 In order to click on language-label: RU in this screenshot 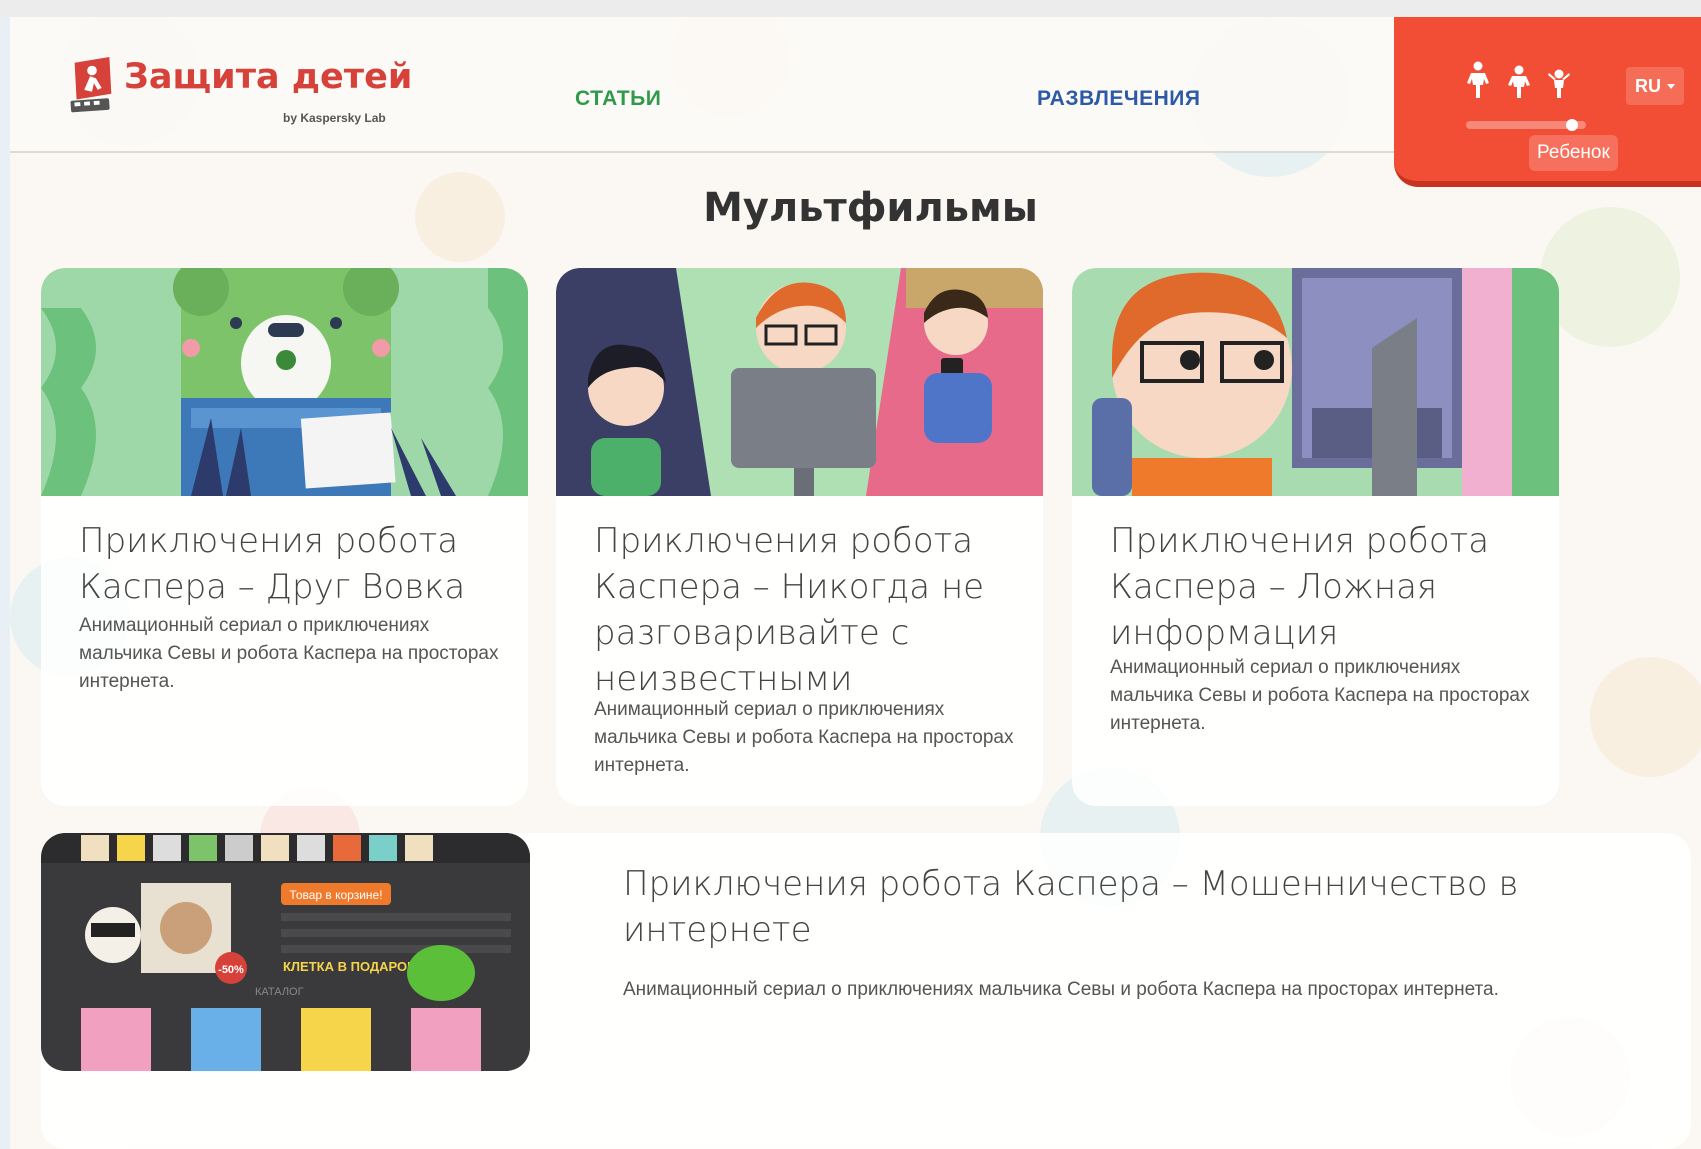, I will do `click(1648, 85)`.